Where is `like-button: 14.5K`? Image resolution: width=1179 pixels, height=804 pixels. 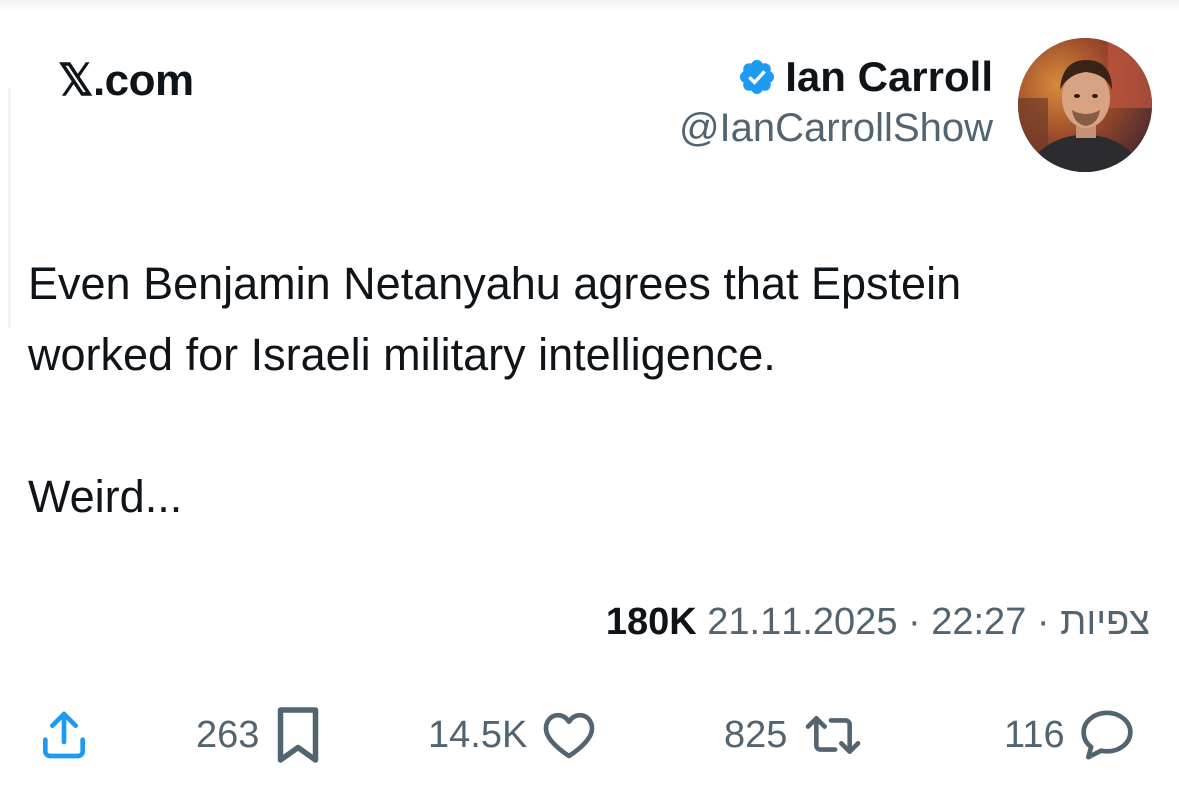
like-button: 14.5K is located at coordinates (512, 735).